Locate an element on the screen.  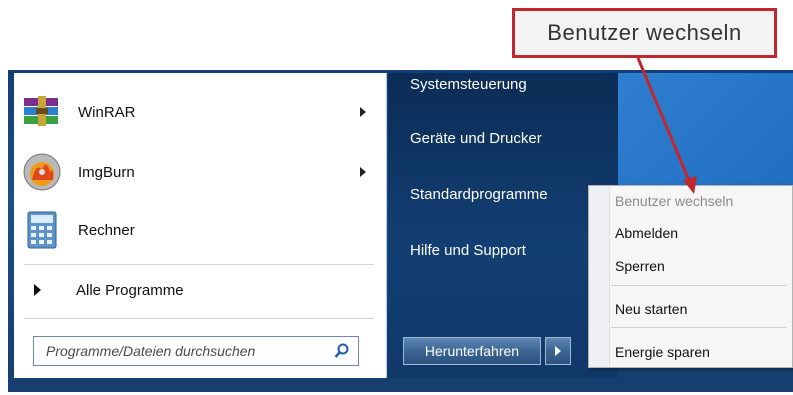
start-menu-footer is located at coordinates (400, 385).